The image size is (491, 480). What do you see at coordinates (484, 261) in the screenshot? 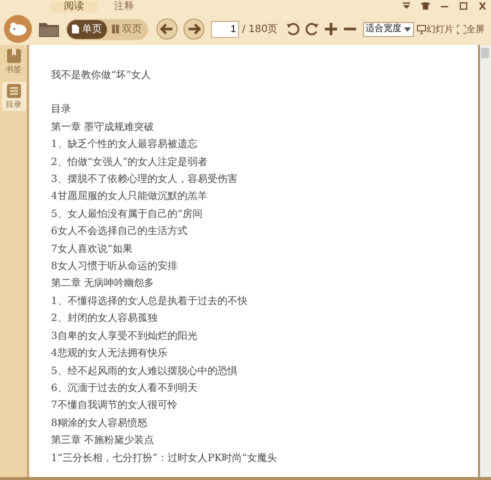
I see `scrollbar` at bounding box center [484, 261].